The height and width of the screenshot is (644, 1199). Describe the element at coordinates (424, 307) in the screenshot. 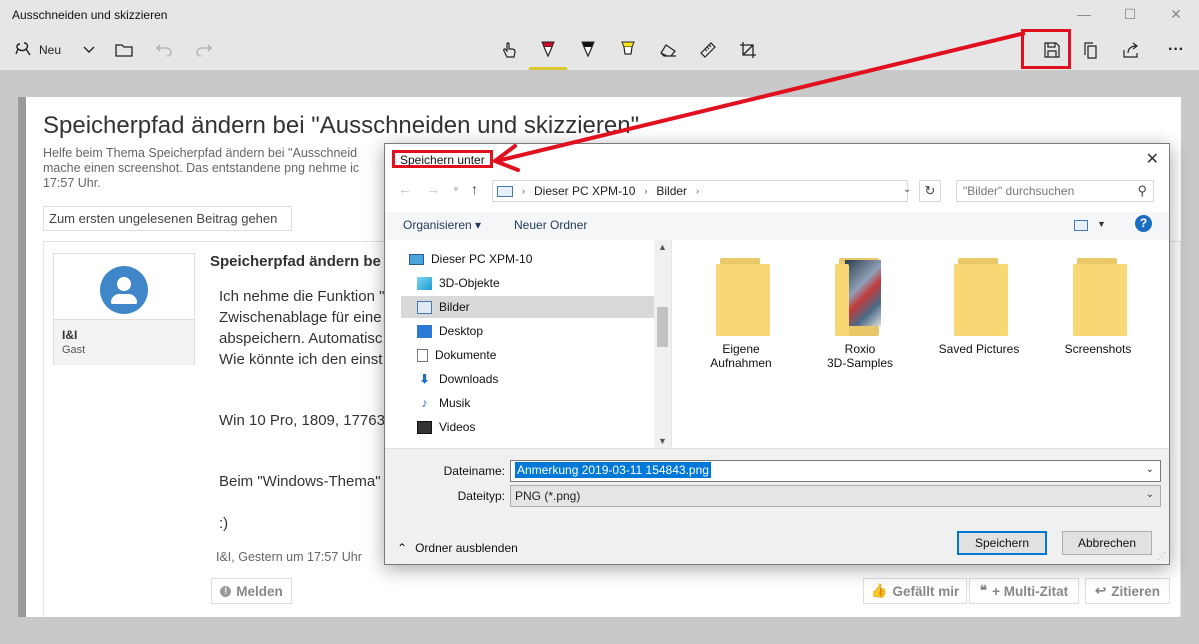

I see `pictures-icon` at that location.